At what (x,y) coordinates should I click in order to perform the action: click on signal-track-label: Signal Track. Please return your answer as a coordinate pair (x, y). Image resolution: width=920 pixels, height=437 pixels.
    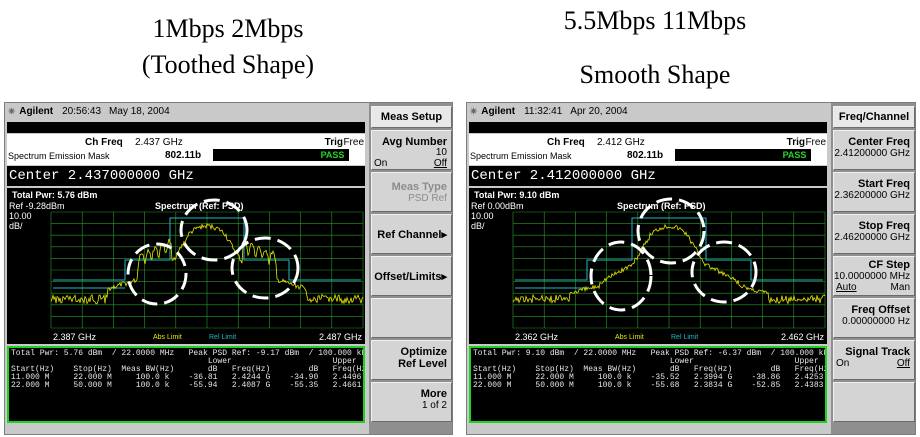
    Looking at the image, I should click on (877, 352).